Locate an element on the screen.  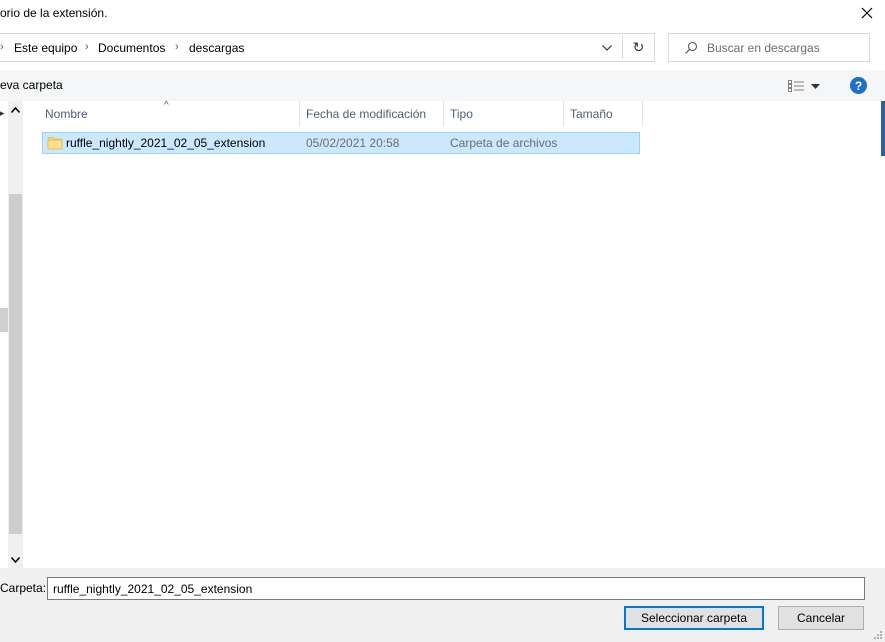
close-icon is located at coordinates (867, 13).